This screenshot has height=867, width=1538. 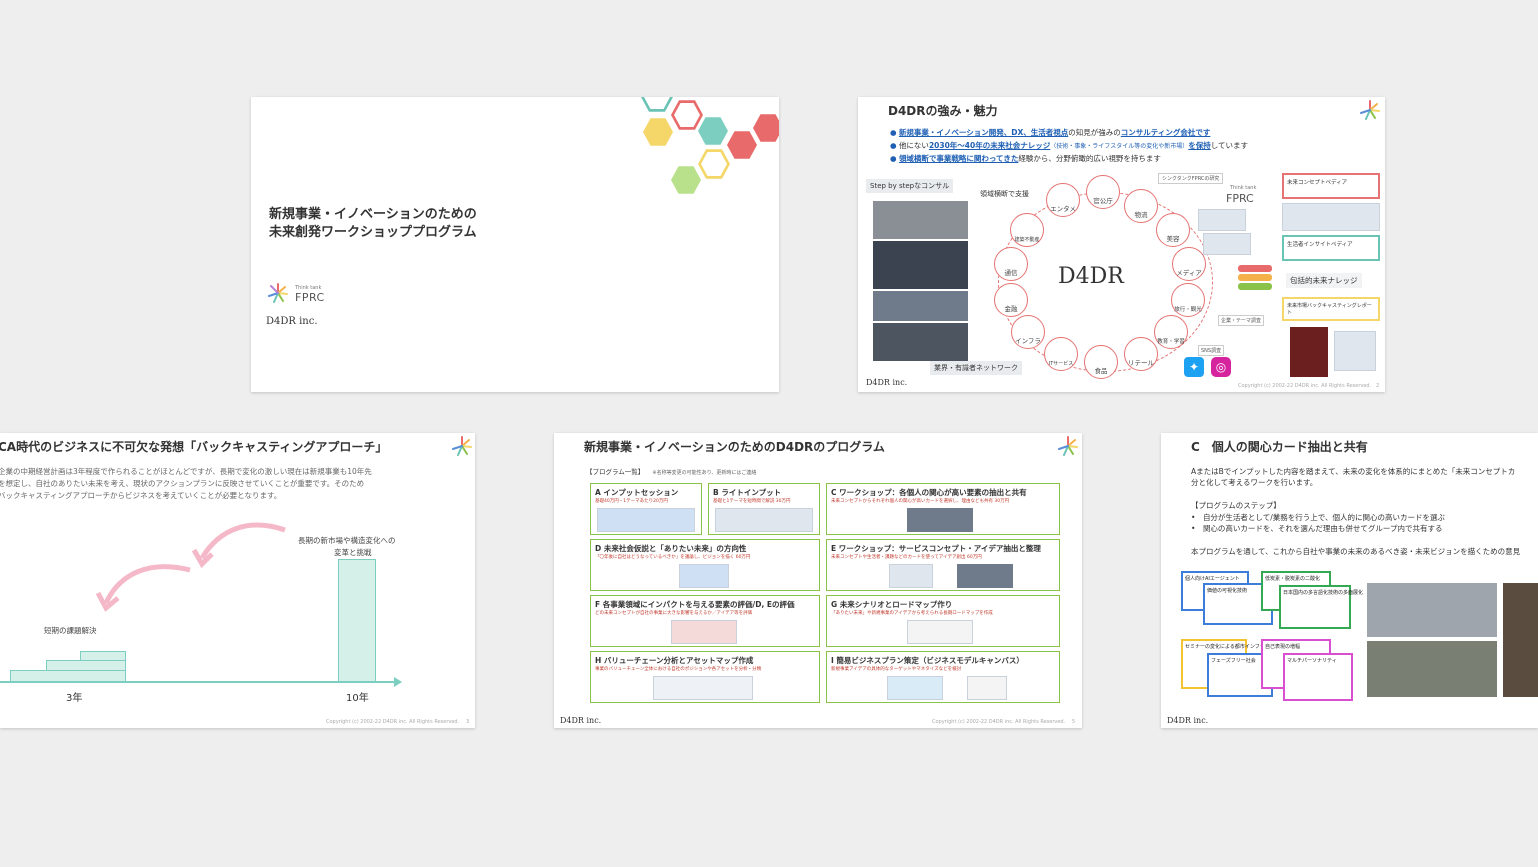 I want to click on concept-pedia-doc: 未来コンセプトペディア, so click(x=1331, y=186).